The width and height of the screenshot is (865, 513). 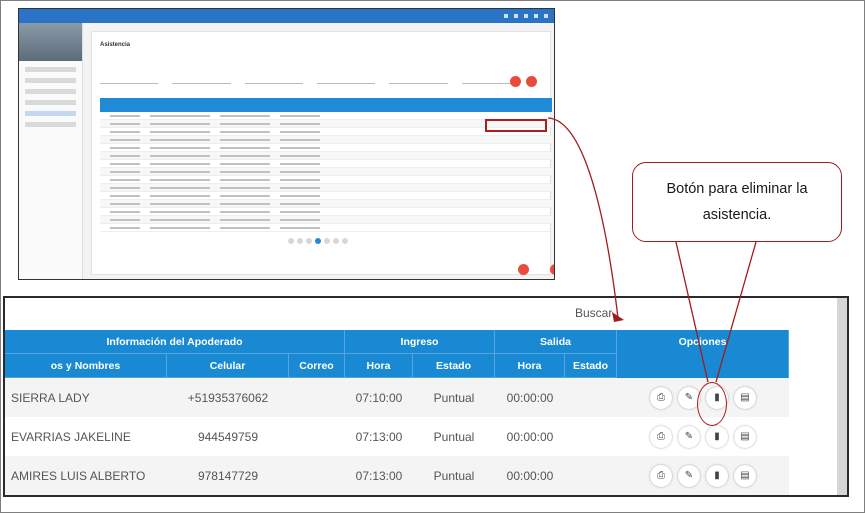 I want to click on delete-button-highlight, so click(x=712, y=404).